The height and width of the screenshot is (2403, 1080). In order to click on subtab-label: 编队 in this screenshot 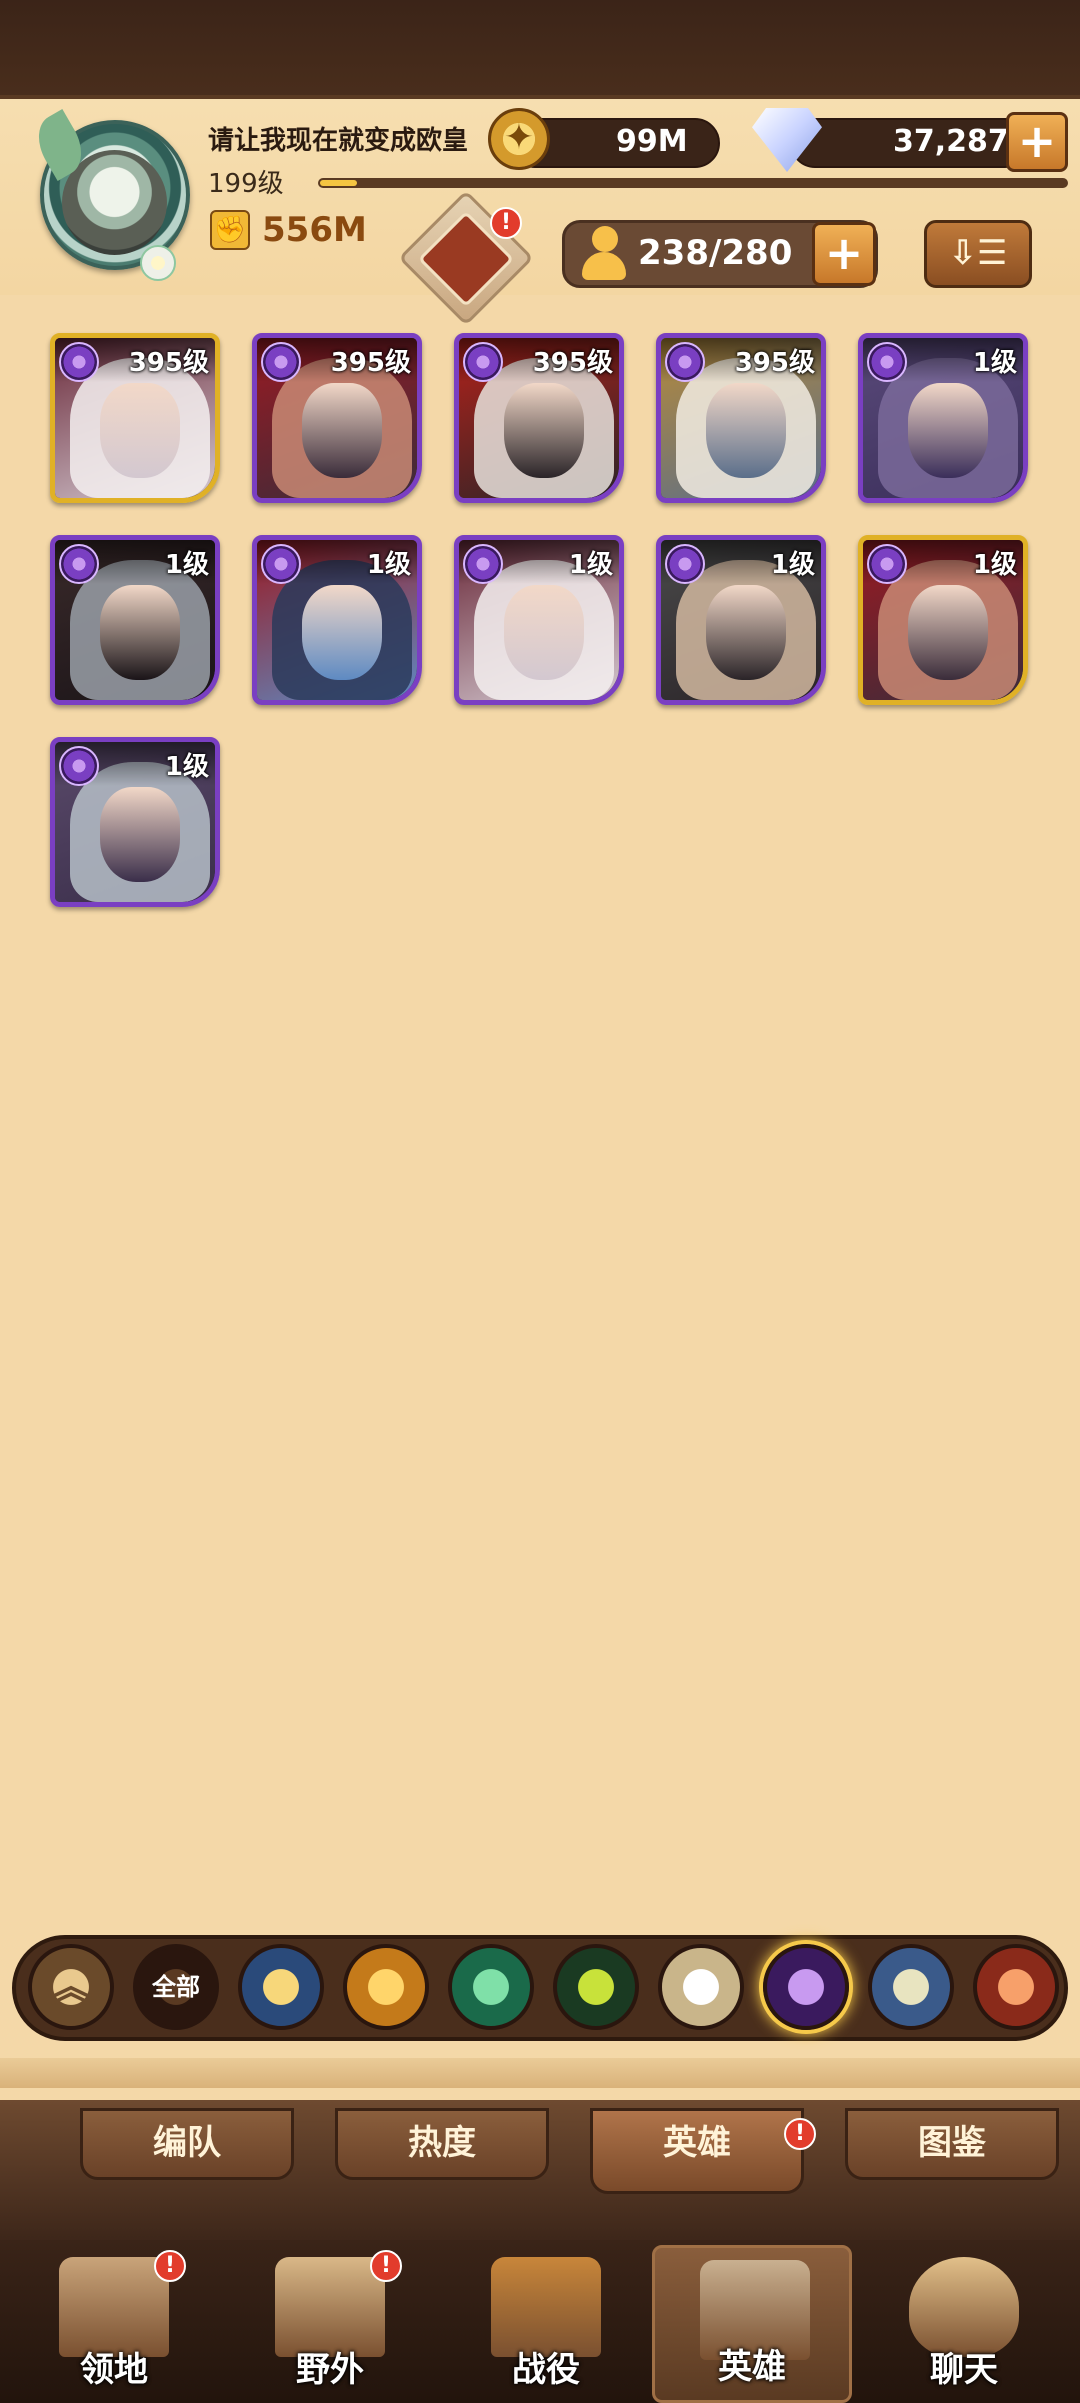, I will do `click(187, 2143)`.